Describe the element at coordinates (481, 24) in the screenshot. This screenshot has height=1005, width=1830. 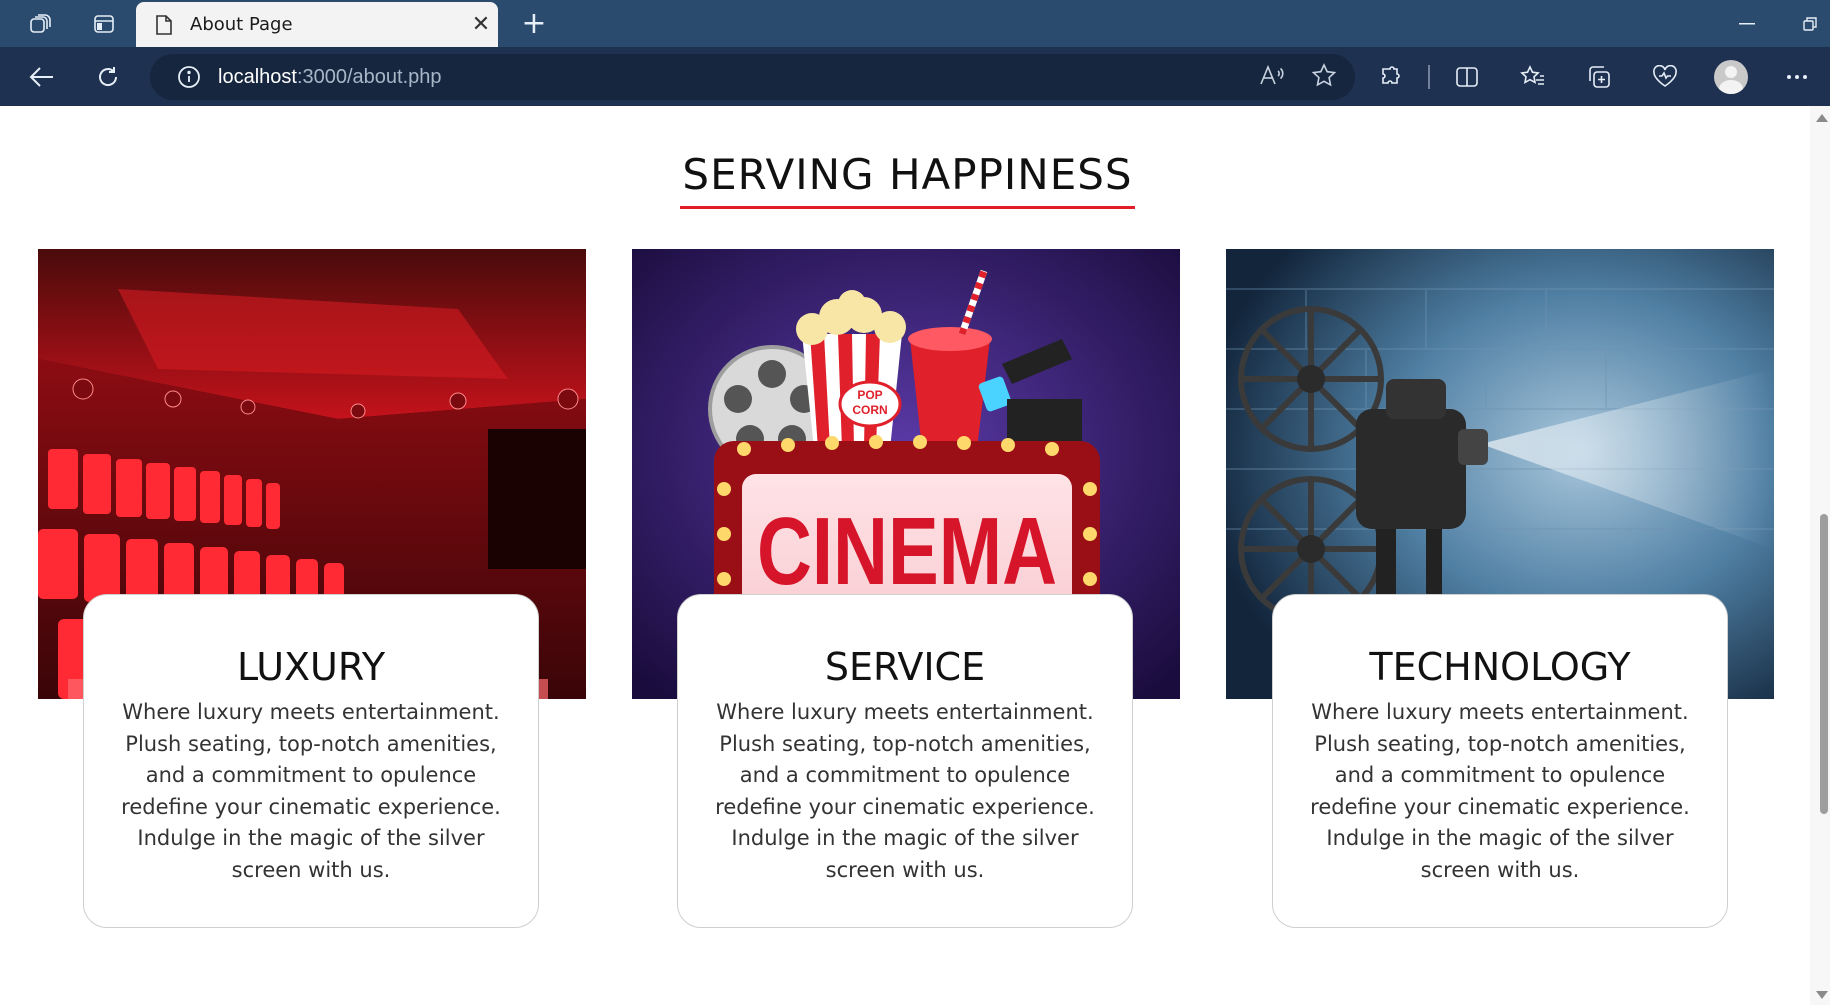
I see `close-tab-icon: ✕` at that location.